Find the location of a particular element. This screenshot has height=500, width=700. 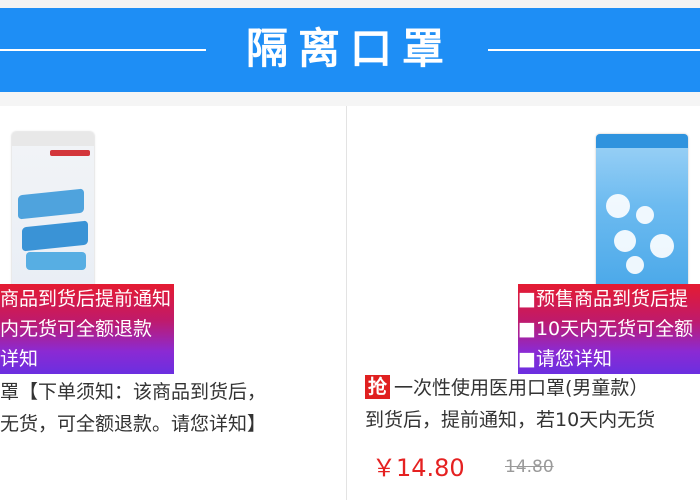

promo-banner: ■预售商品到货后提 ■10天内无货可全额 ■请您详知 is located at coordinates (609, 329).